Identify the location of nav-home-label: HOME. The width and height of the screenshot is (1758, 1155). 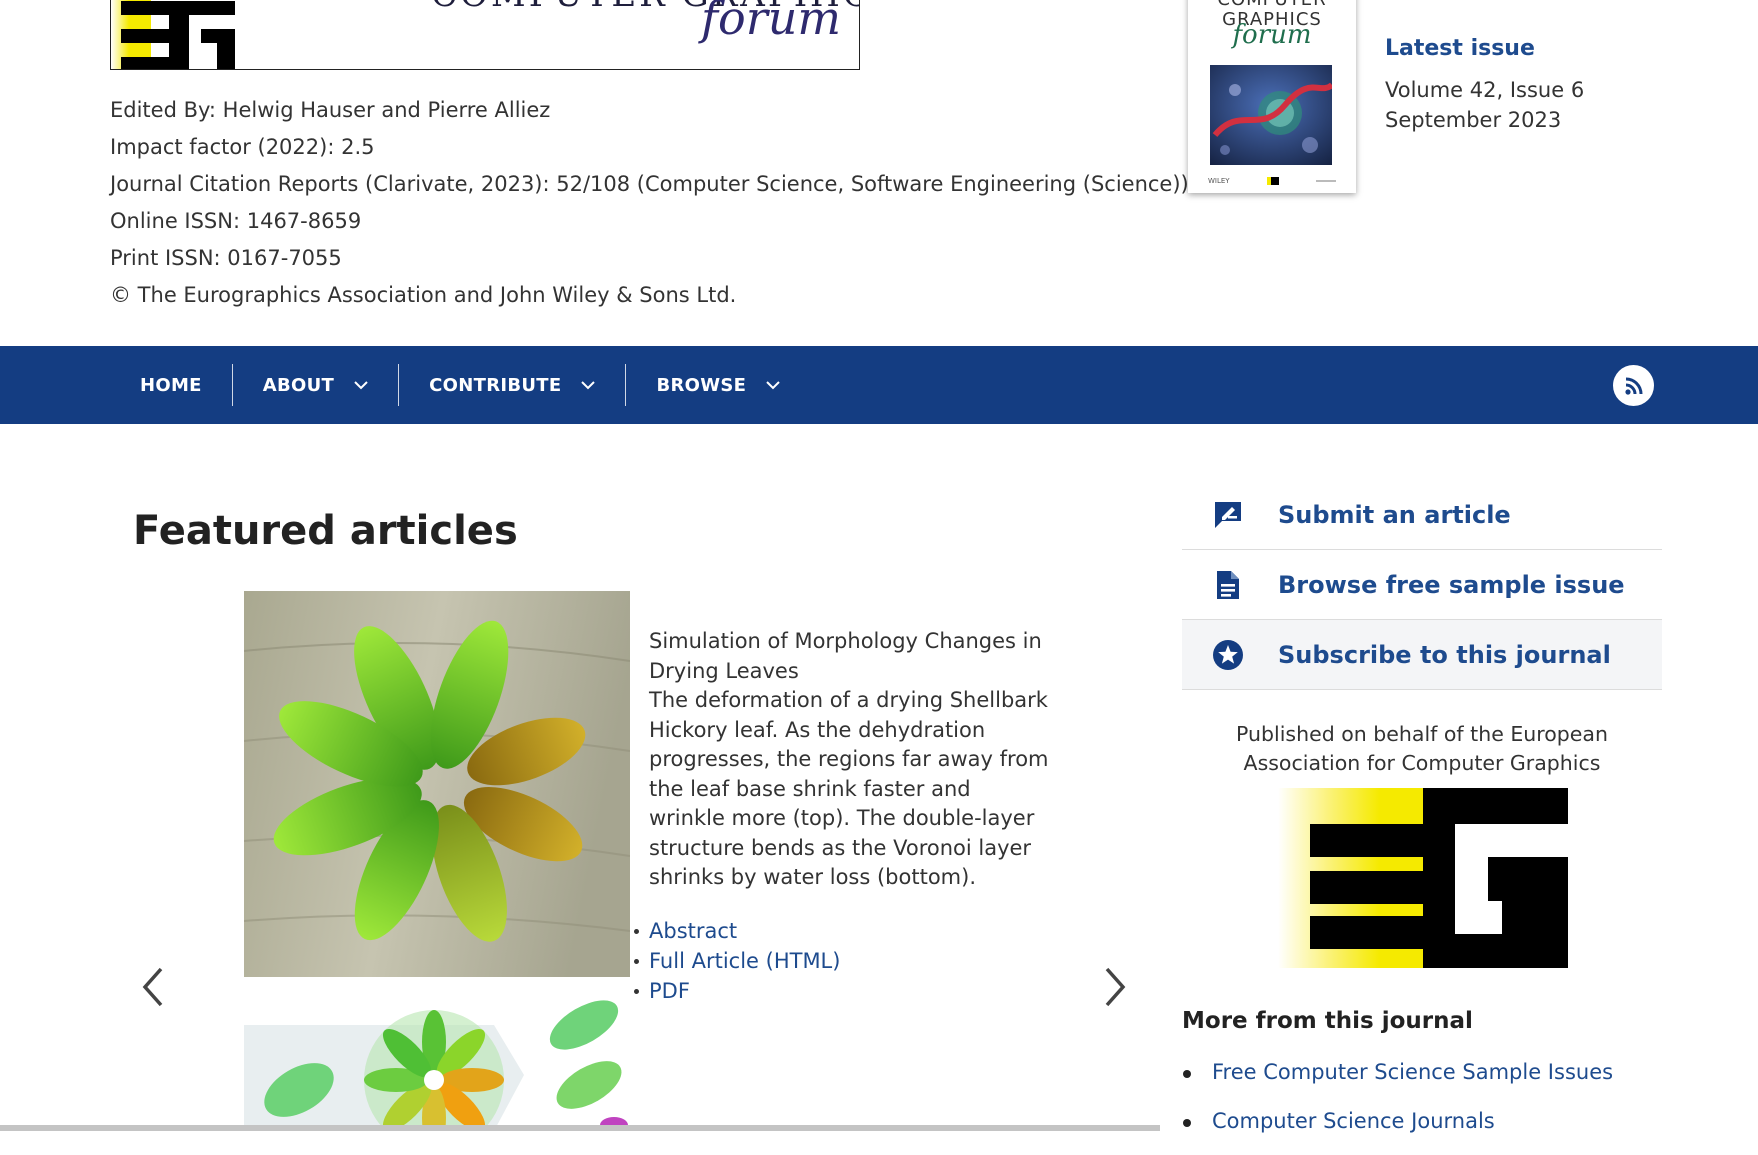
(171, 385).